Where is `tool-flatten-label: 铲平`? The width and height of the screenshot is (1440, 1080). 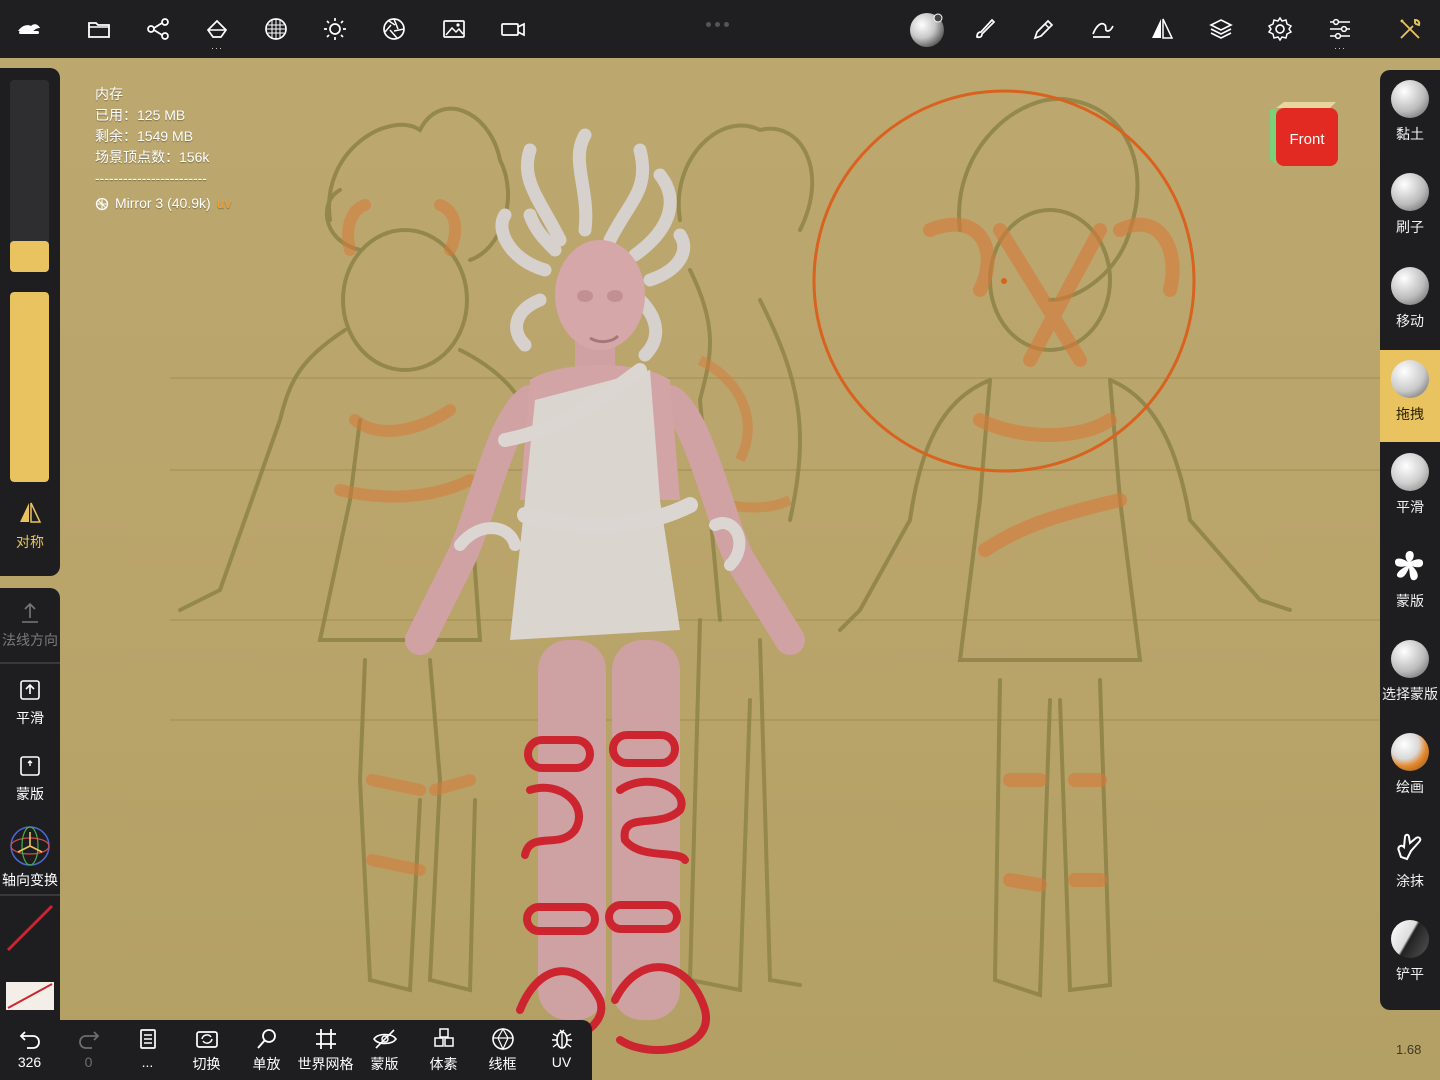
tool-flatten-label: 铲平 is located at coordinates (1410, 974).